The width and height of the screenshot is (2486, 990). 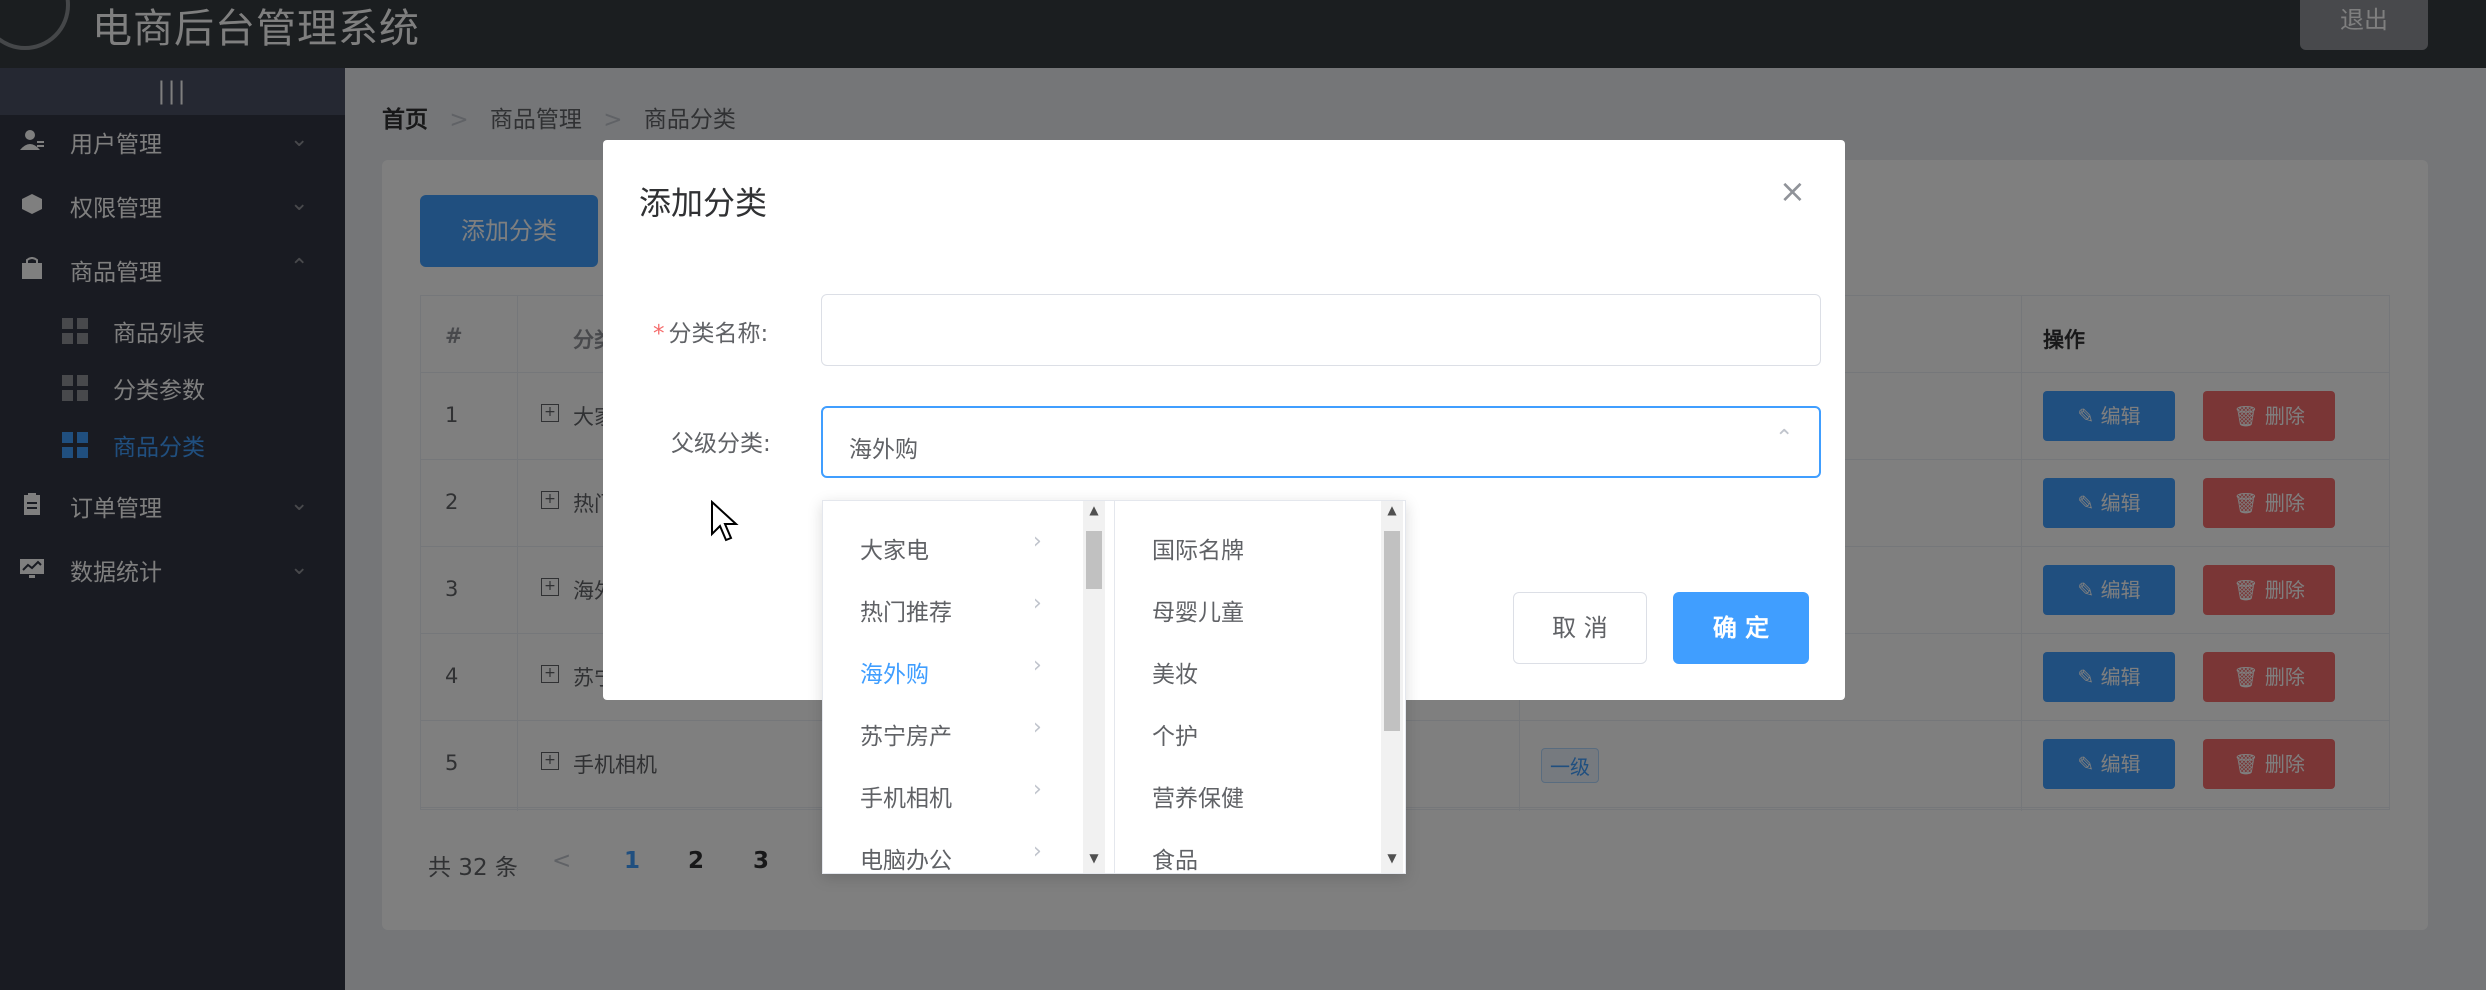 I want to click on cascader-option: 苏宁房产 ›, so click(x=968, y=734).